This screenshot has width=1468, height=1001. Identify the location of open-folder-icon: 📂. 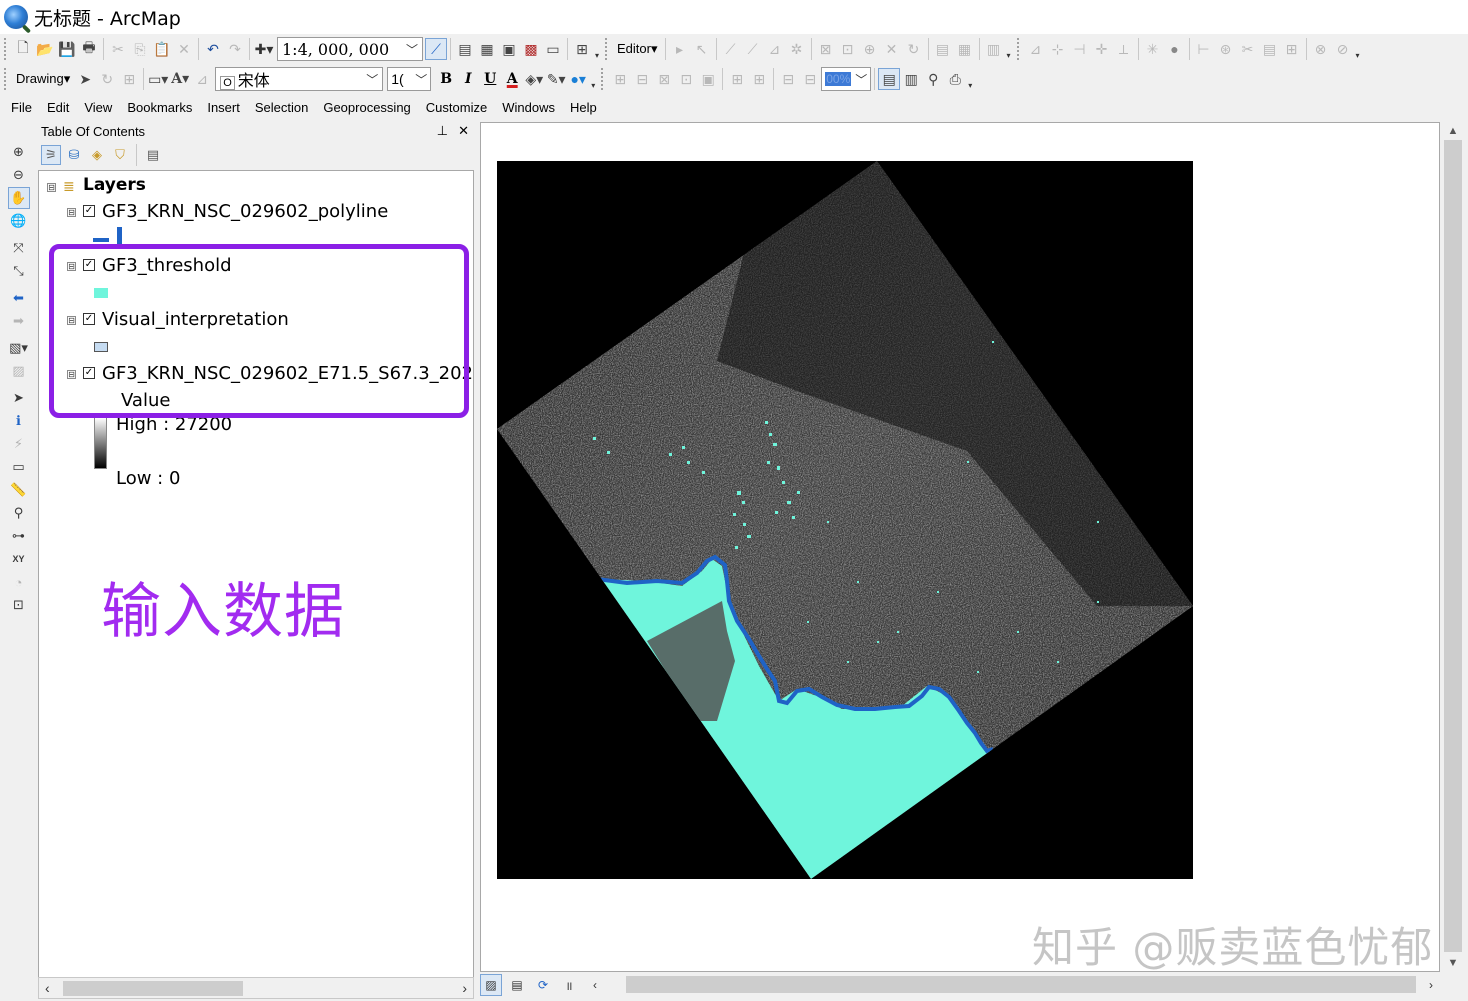
(45, 49).